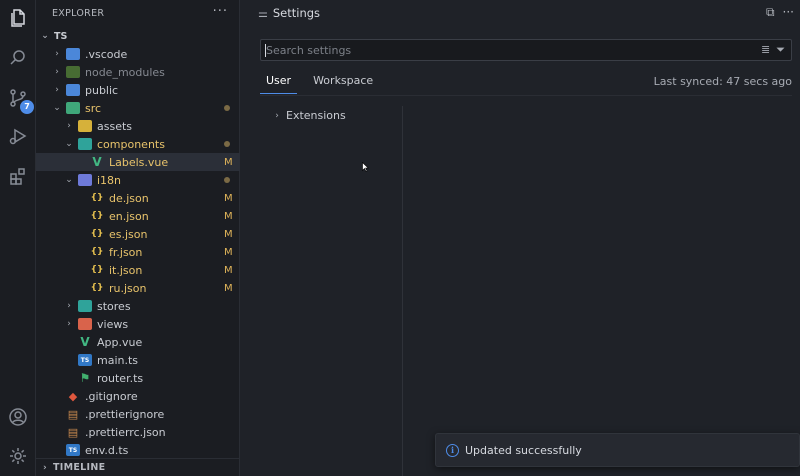 This screenshot has height=476, width=800. What do you see at coordinates (18, 18) in the screenshot?
I see `explorer-icon` at bounding box center [18, 18].